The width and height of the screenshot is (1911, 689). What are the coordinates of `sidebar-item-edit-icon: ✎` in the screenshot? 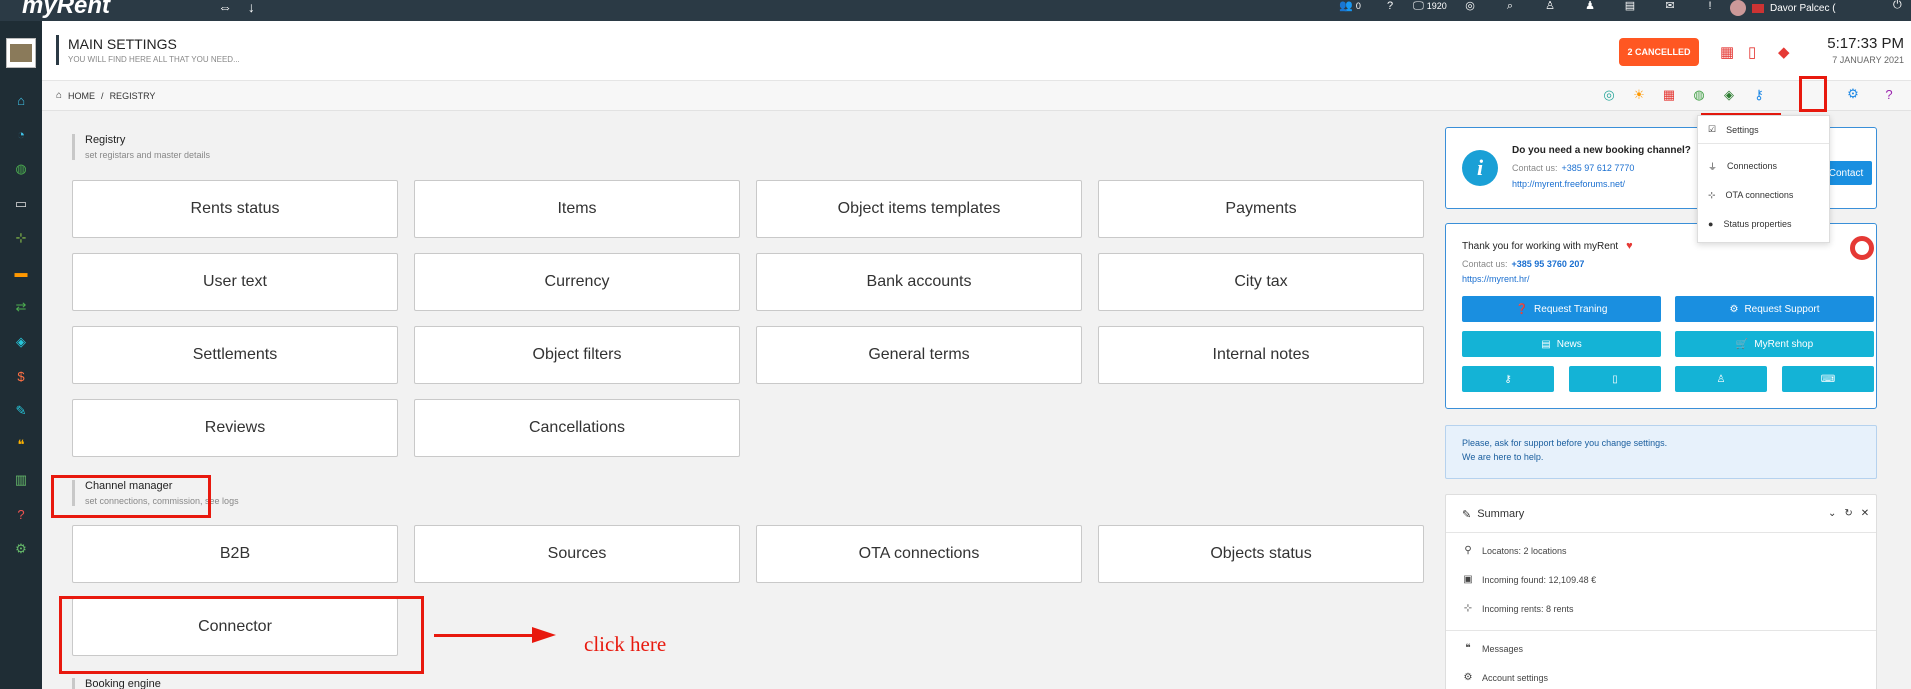 It's located at (21, 411).